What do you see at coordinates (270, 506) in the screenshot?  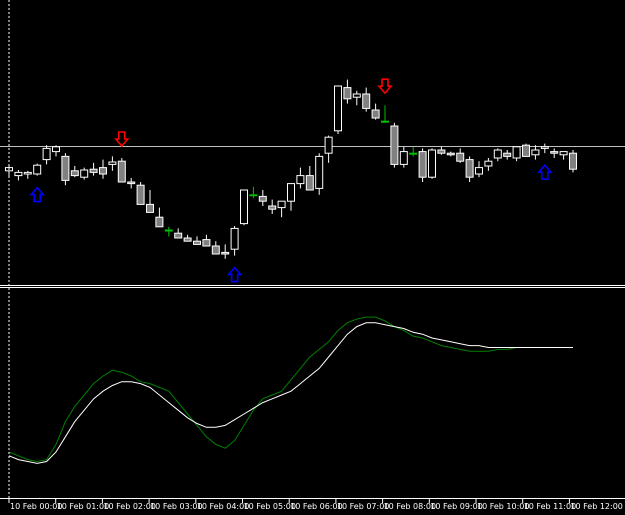 I see `time-tick-label: 10 Feb 05:00` at bounding box center [270, 506].